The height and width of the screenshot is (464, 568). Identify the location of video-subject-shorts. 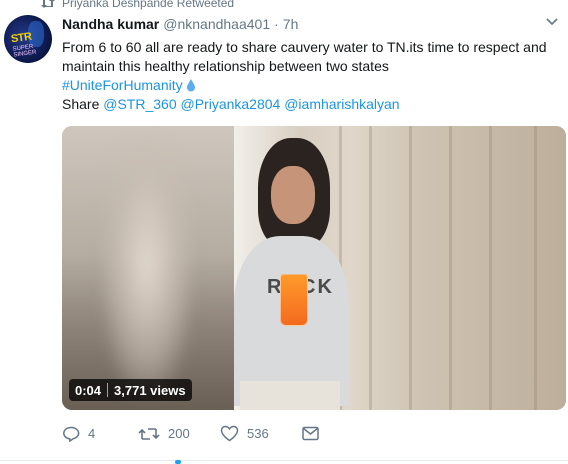
(290, 395).